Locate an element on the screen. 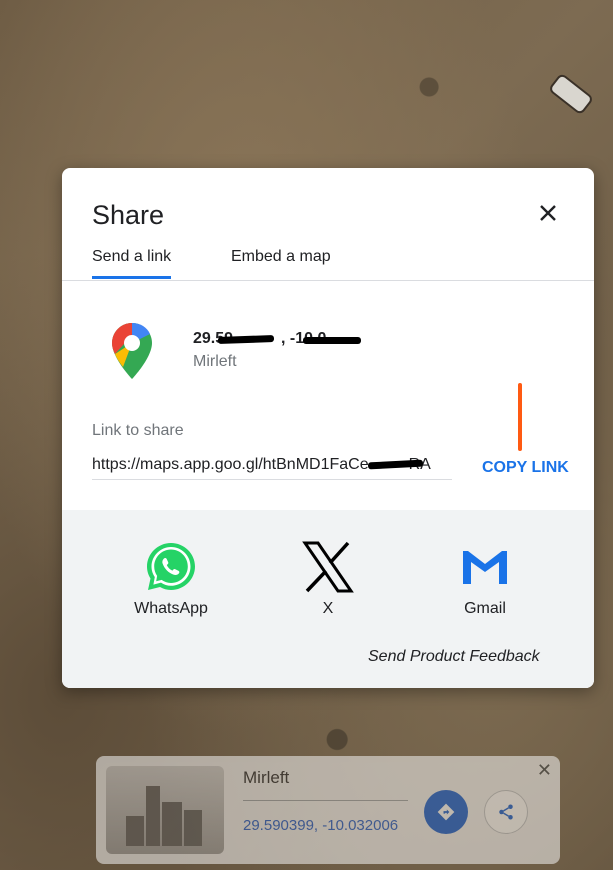 The width and height of the screenshot is (613, 870). redaction-mark is located at coordinates (332, 340).